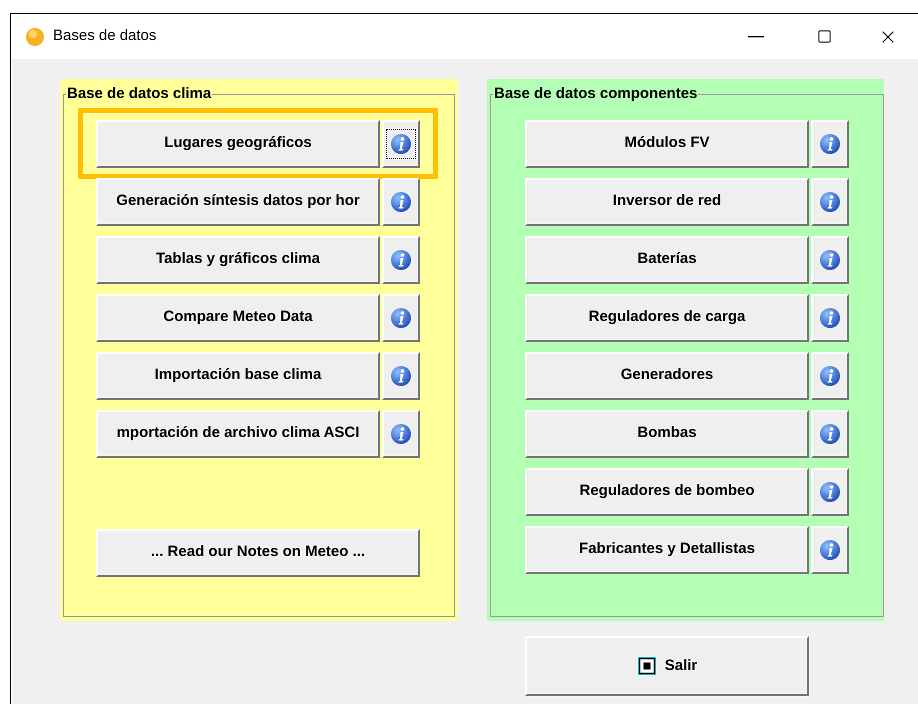 The image size is (918, 704). What do you see at coordinates (667, 376) in the screenshot?
I see `database-button: Generadores` at bounding box center [667, 376].